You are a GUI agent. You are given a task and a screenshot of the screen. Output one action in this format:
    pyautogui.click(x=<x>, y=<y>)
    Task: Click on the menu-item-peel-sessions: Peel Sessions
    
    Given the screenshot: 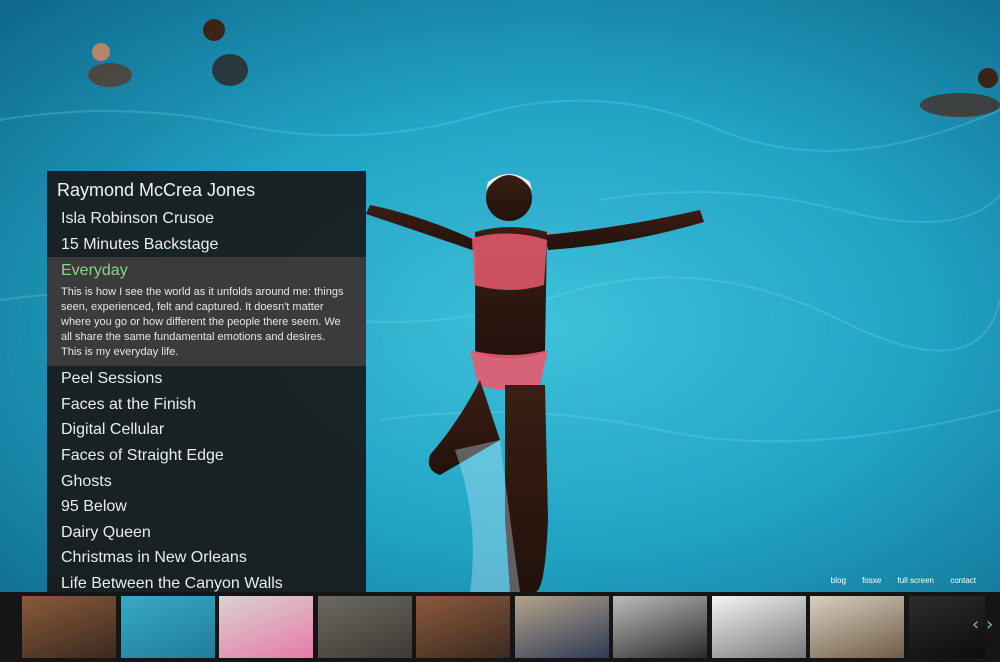 What is the action you would take?
    pyautogui.click(x=206, y=379)
    